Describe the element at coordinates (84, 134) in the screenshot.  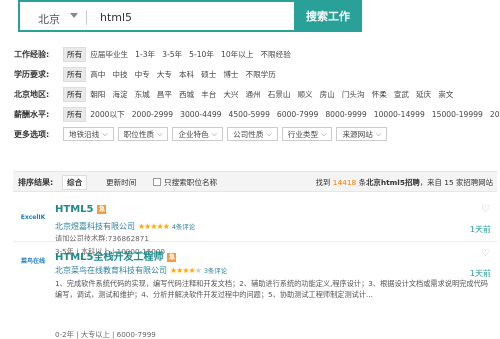
I see `dropdown-label: 地铁沿线` at that location.